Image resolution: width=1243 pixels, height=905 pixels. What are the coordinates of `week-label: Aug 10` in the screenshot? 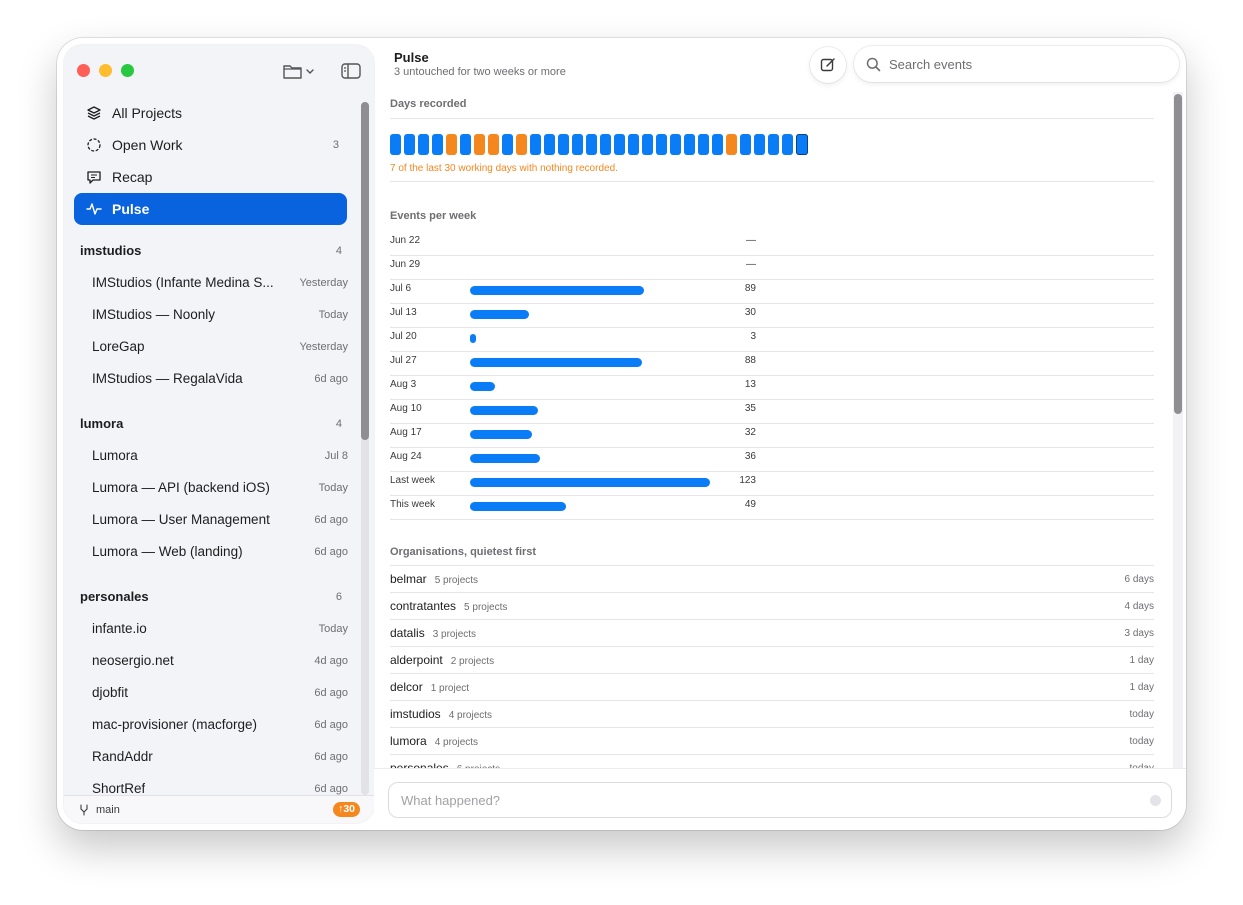 It's located at (406, 408).